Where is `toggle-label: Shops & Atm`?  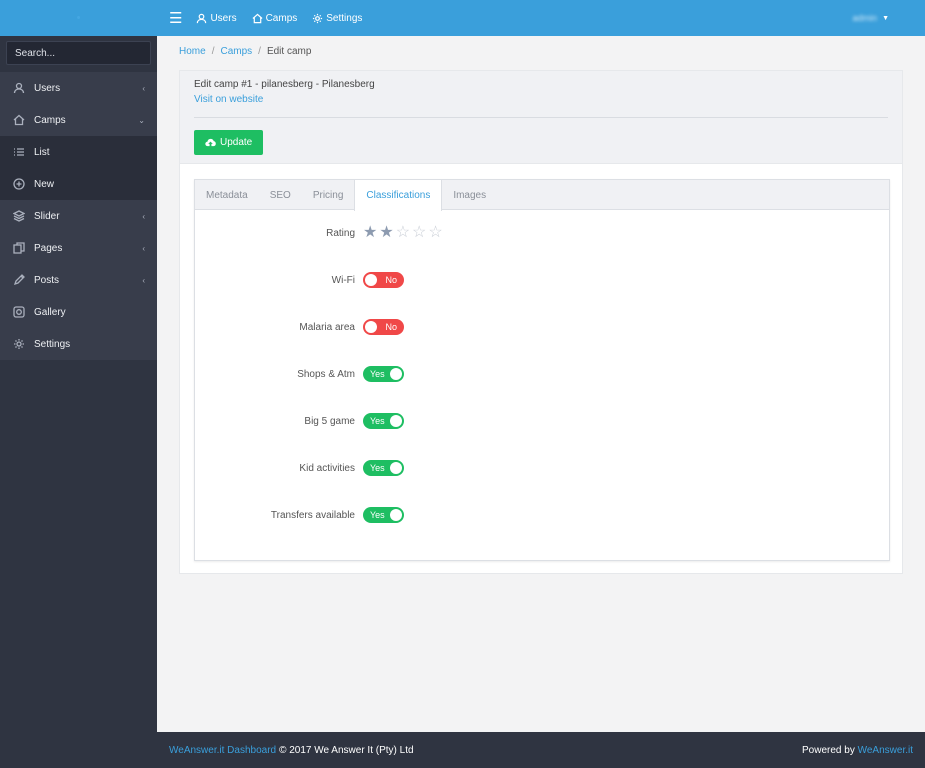
toggle-label: Shops & Atm is located at coordinates (326, 374).